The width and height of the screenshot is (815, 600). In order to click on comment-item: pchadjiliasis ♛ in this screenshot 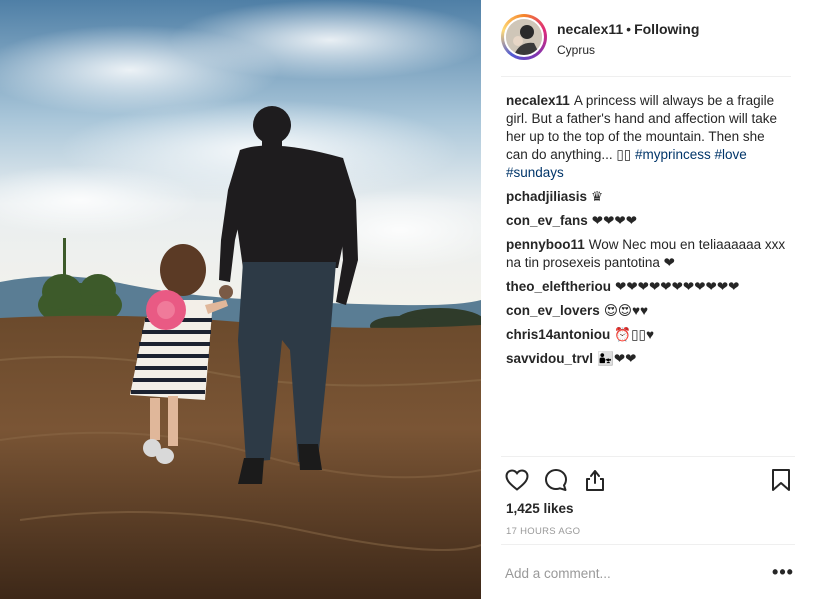, I will do `click(648, 197)`.